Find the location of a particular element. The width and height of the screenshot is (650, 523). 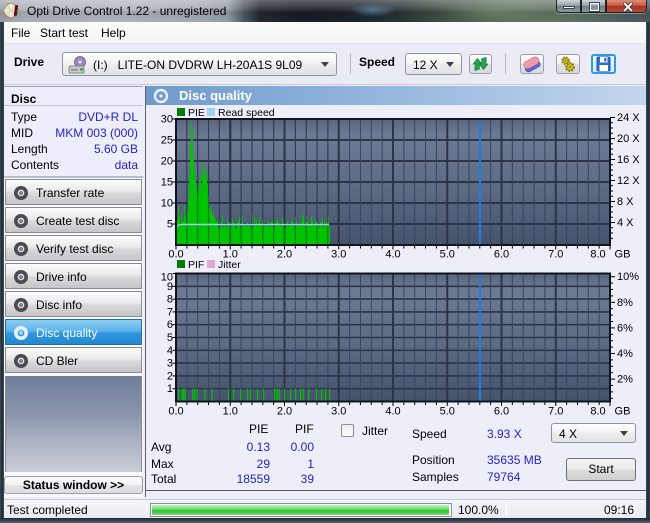

svg-text: 2 is located at coordinates (170, 376).